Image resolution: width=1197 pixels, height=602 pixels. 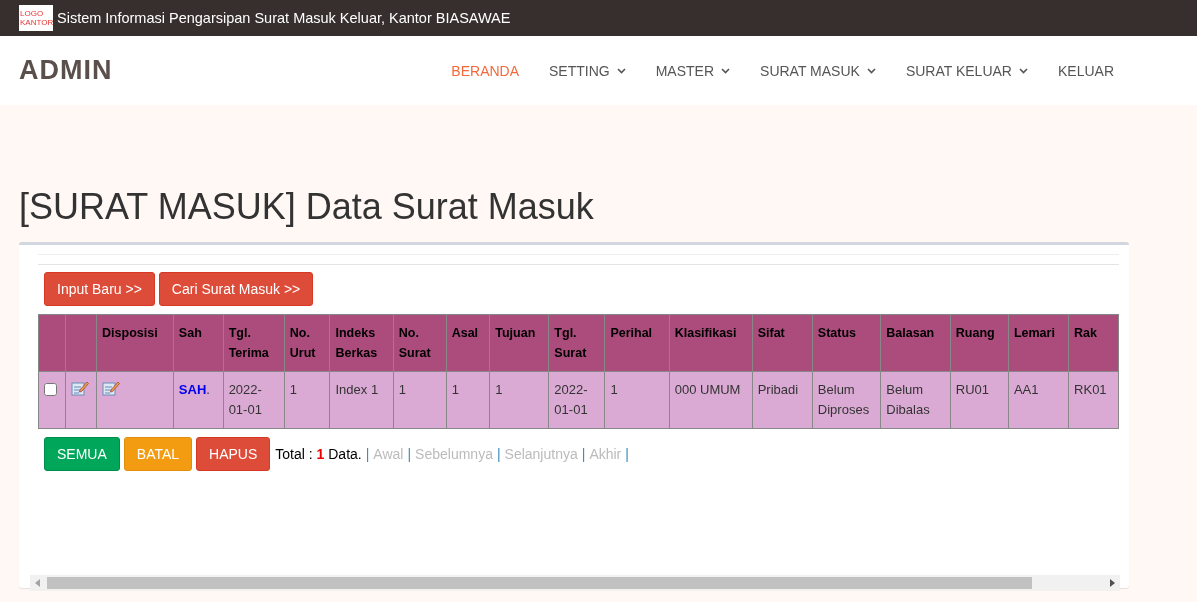 I want to click on nav-link: SURAT KELUAR, so click(x=966, y=70).